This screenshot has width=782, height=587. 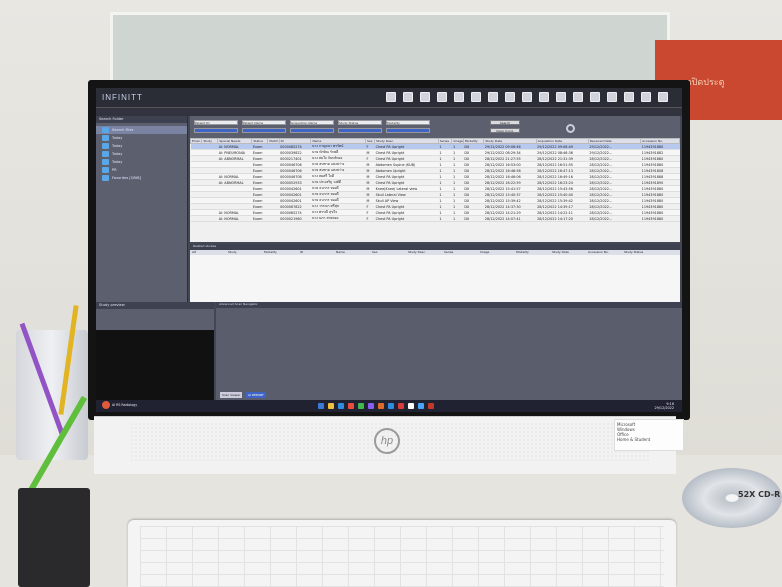 What do you see at coordinates (393, 495) in the screenshot?
I see `monitor-stand` at bounding box center [393, 495].